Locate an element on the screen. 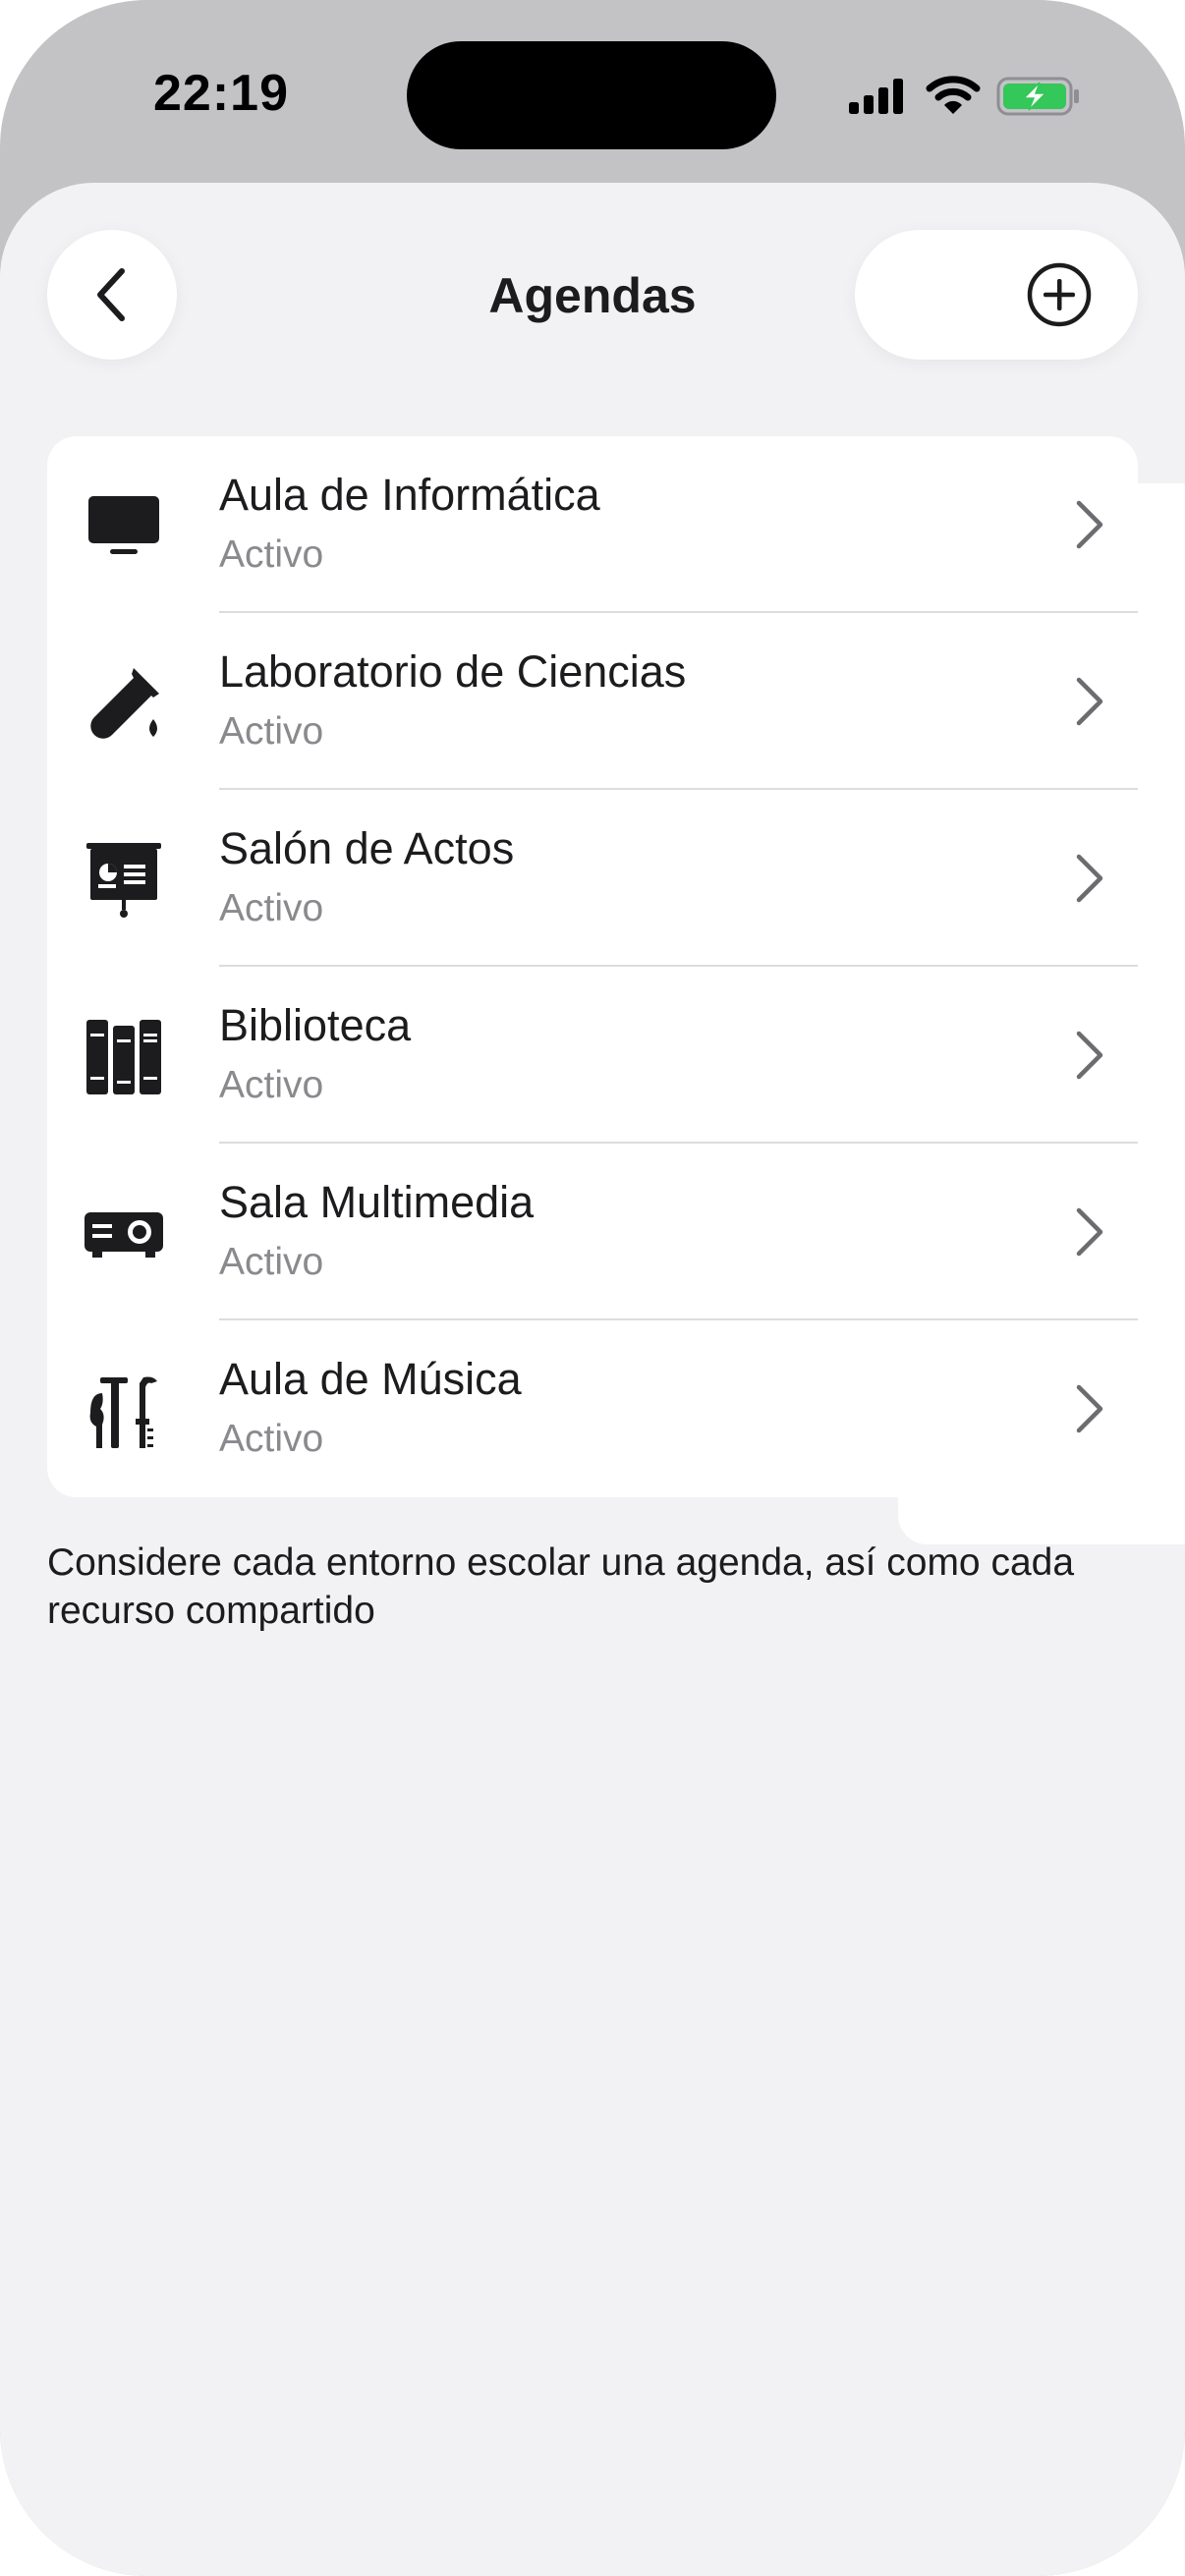 The height and width of the screenshot is (2576, 1185). status-bar: 22:19 is located at coordinates (592, 93).